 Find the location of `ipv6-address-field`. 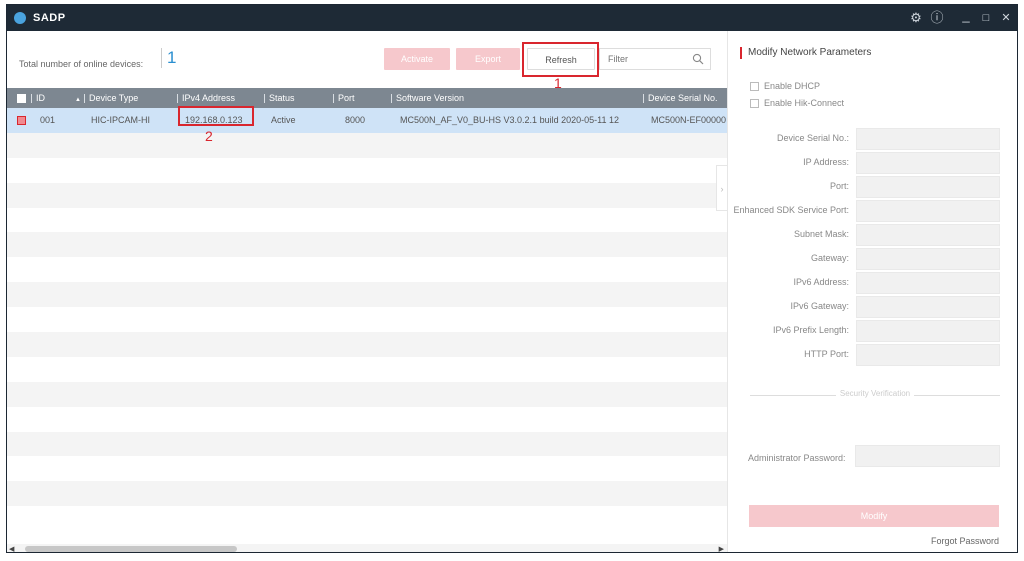

ipv6-address-field is located at coordinates (928, 283).